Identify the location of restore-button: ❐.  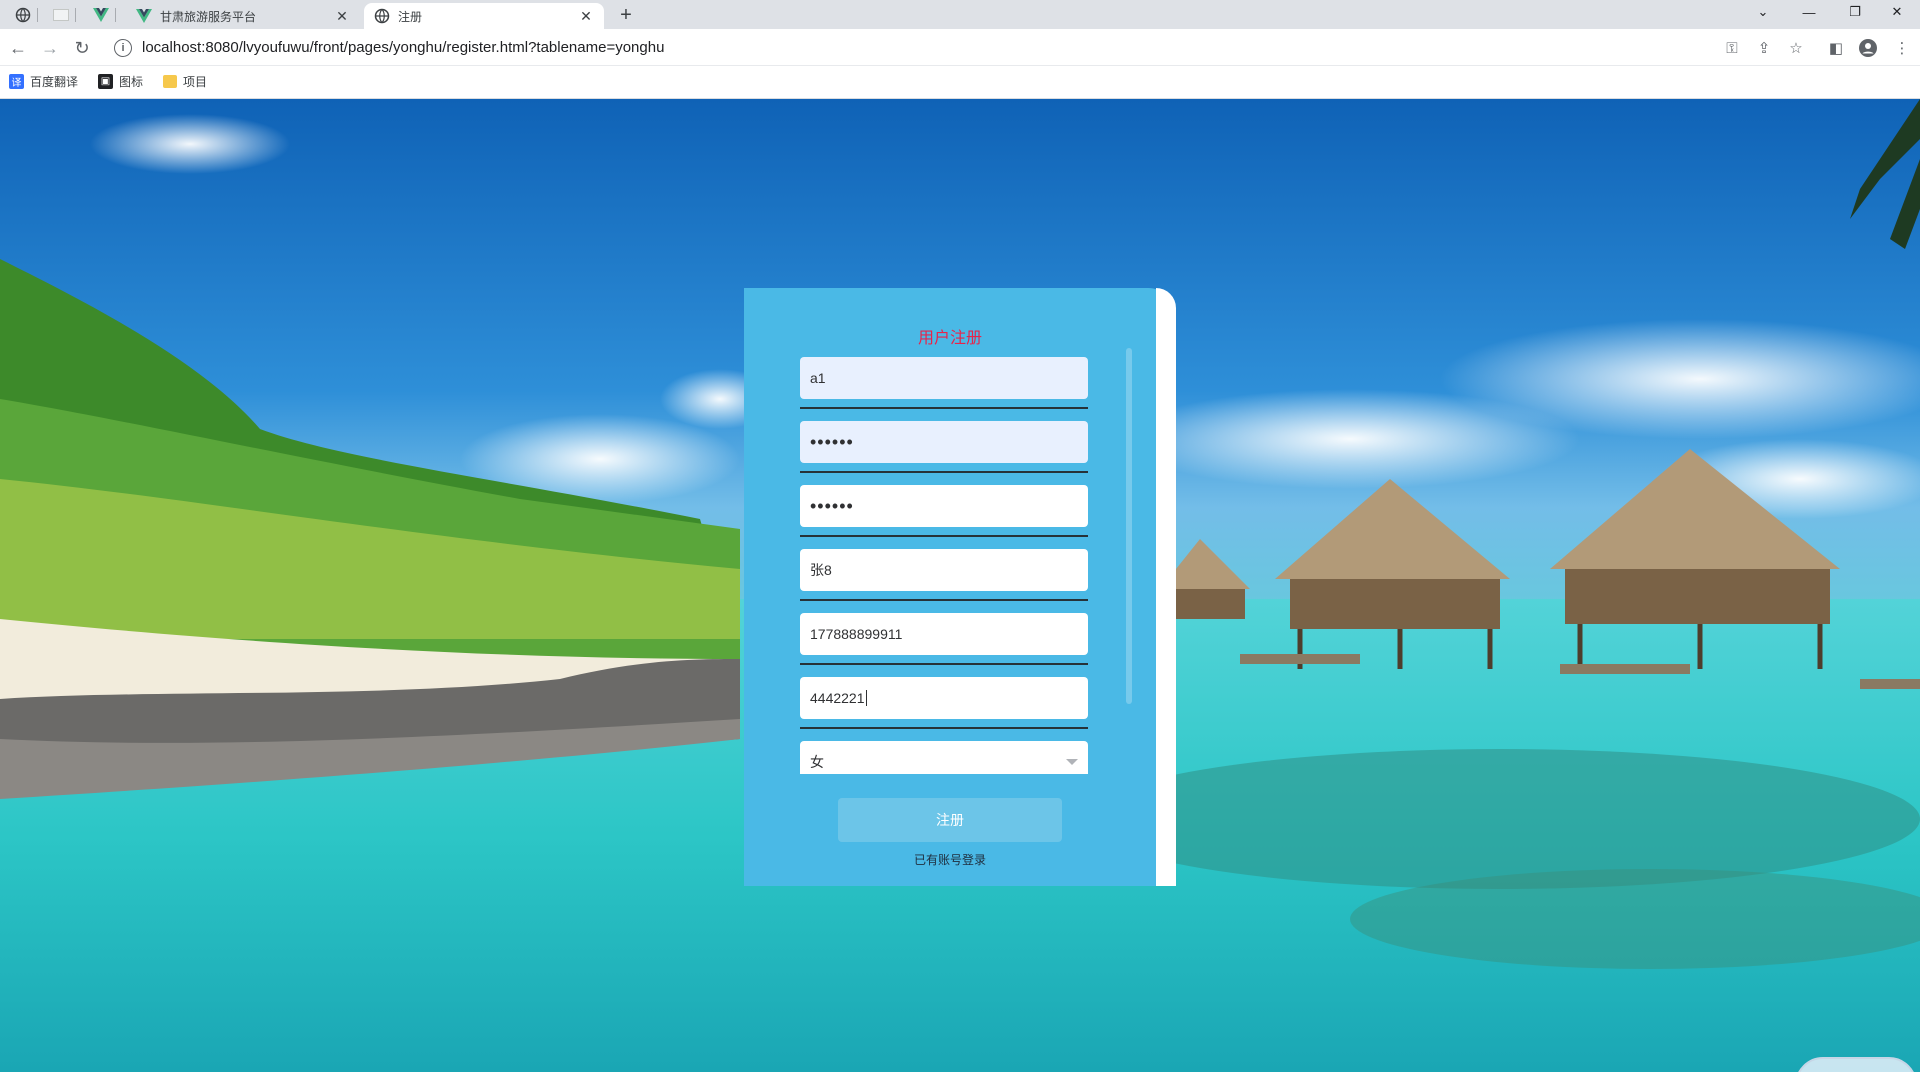
(1855, 12).